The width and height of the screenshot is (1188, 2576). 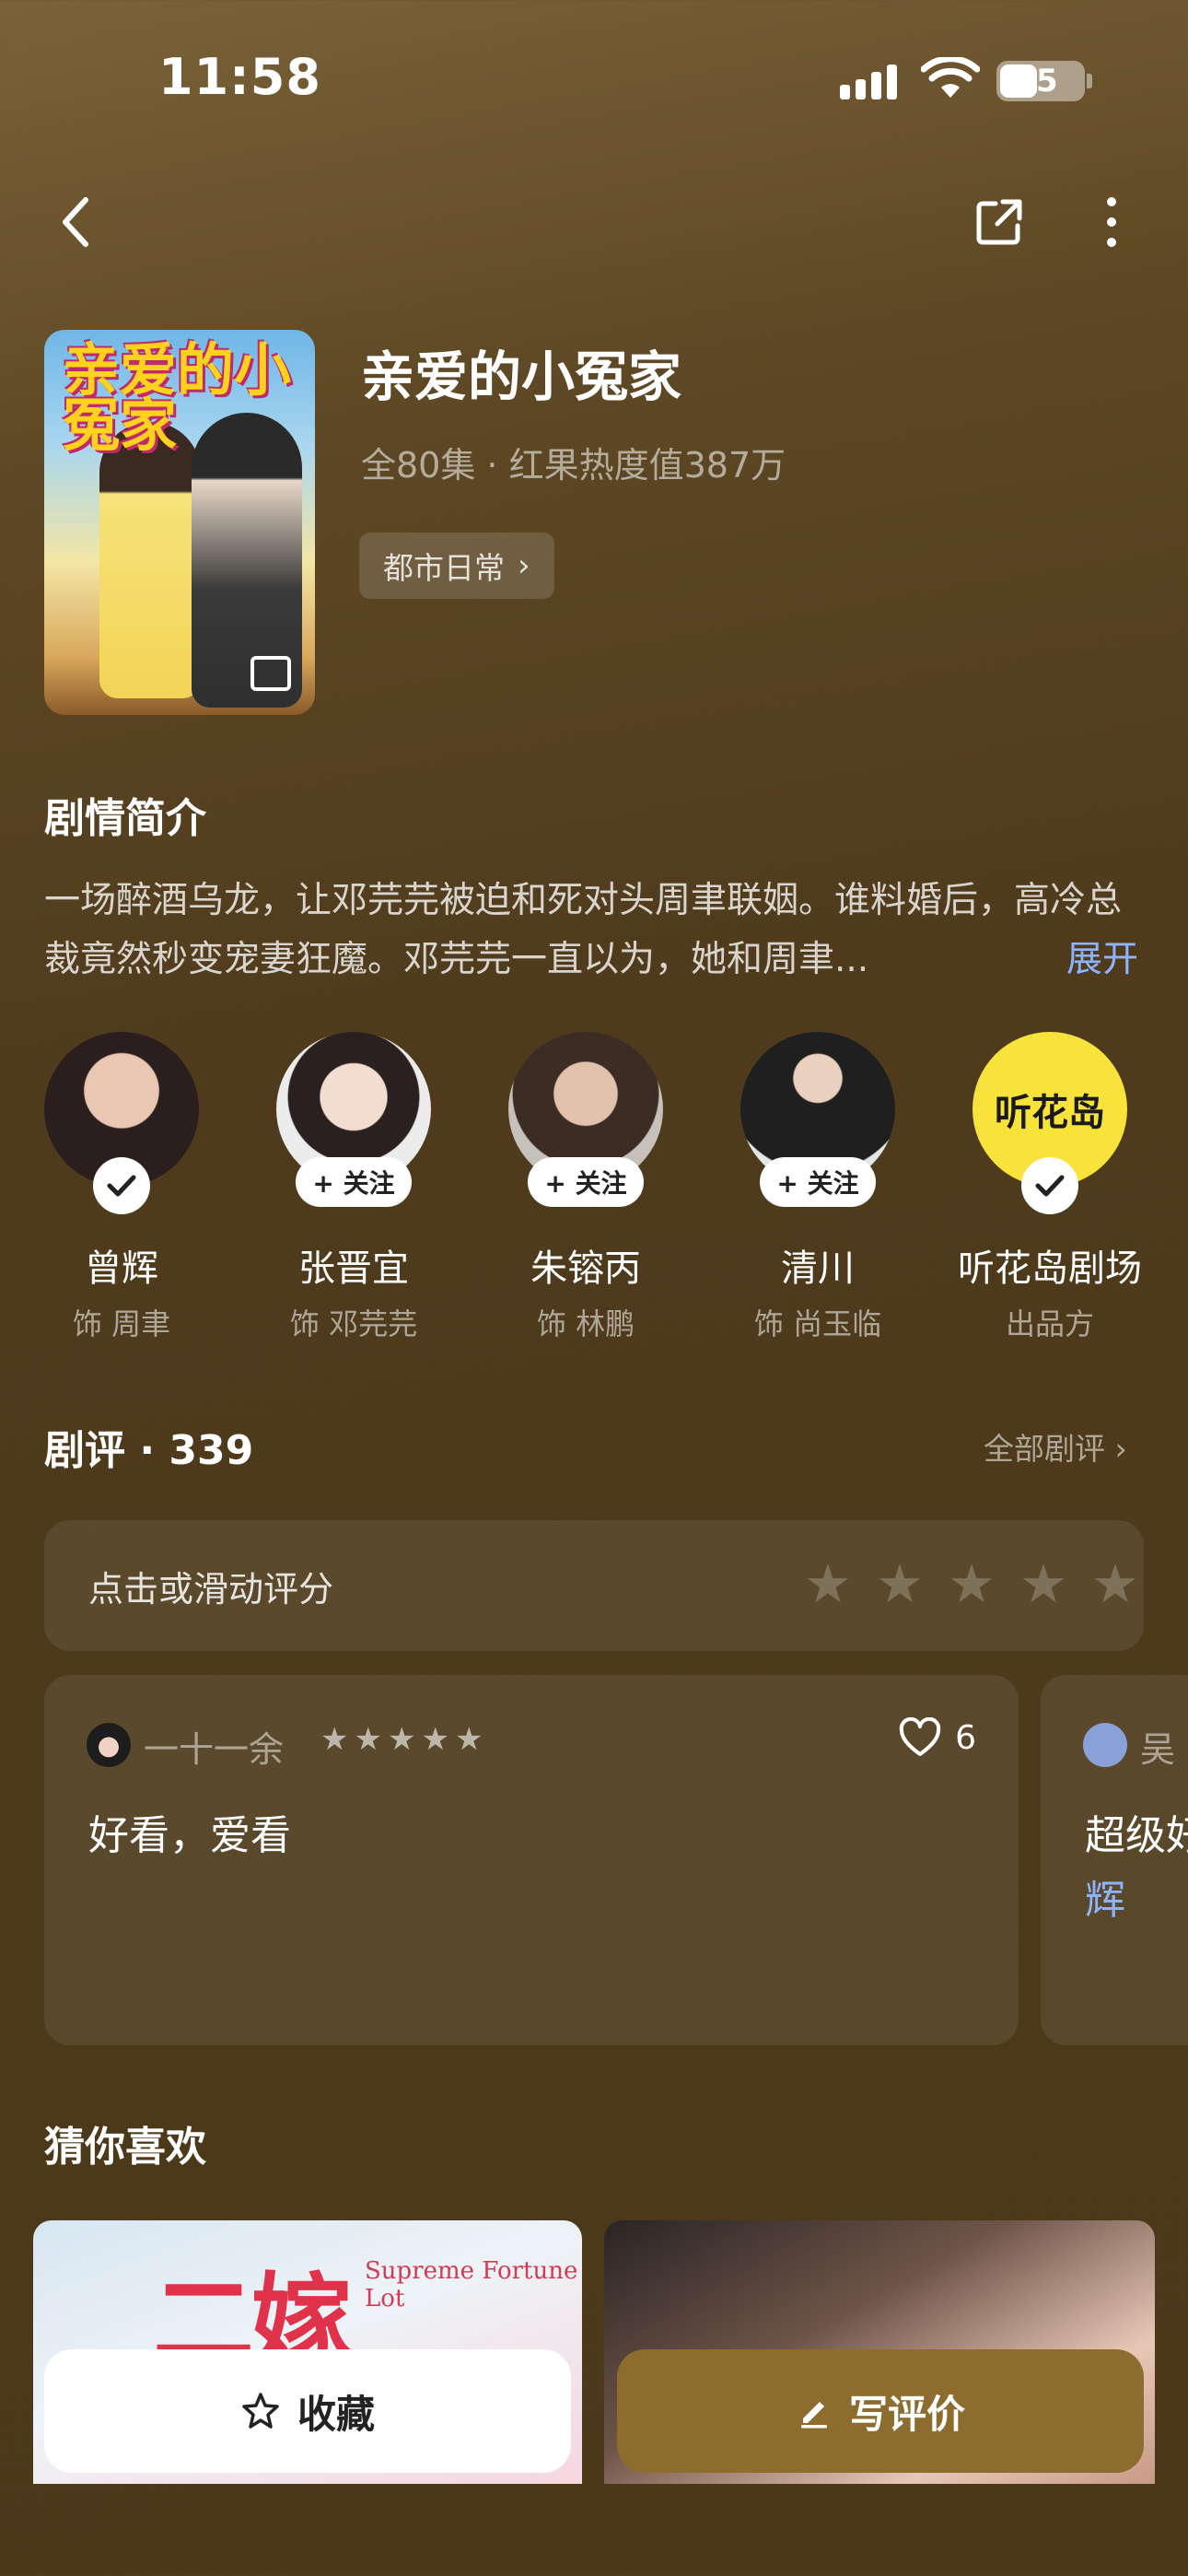 What do you see at coordinates (1114, 1860) in the screenshot?
I see `review-card: 吴 超级好 辉` at bounding box center [1114, 1860].